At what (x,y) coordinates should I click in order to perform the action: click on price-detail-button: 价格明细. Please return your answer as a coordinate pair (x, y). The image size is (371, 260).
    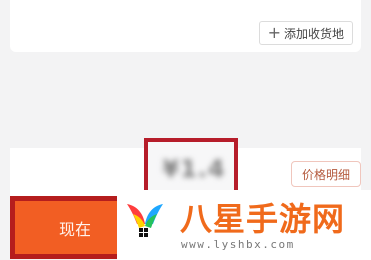
    Looking at the image, I should click on (325, 174).